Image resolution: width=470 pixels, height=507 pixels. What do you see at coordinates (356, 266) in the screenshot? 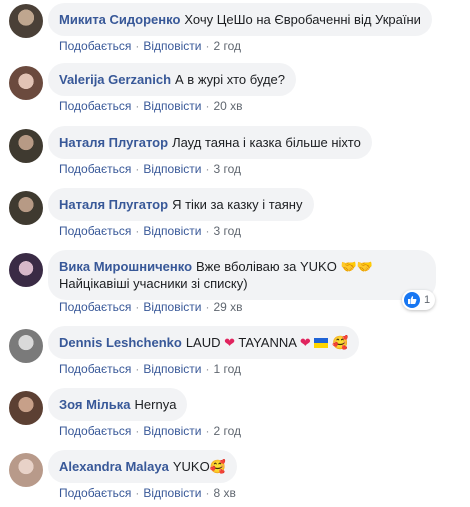
I see `hands-emoji: 🤝🤝` at bounding box center [356, 266].